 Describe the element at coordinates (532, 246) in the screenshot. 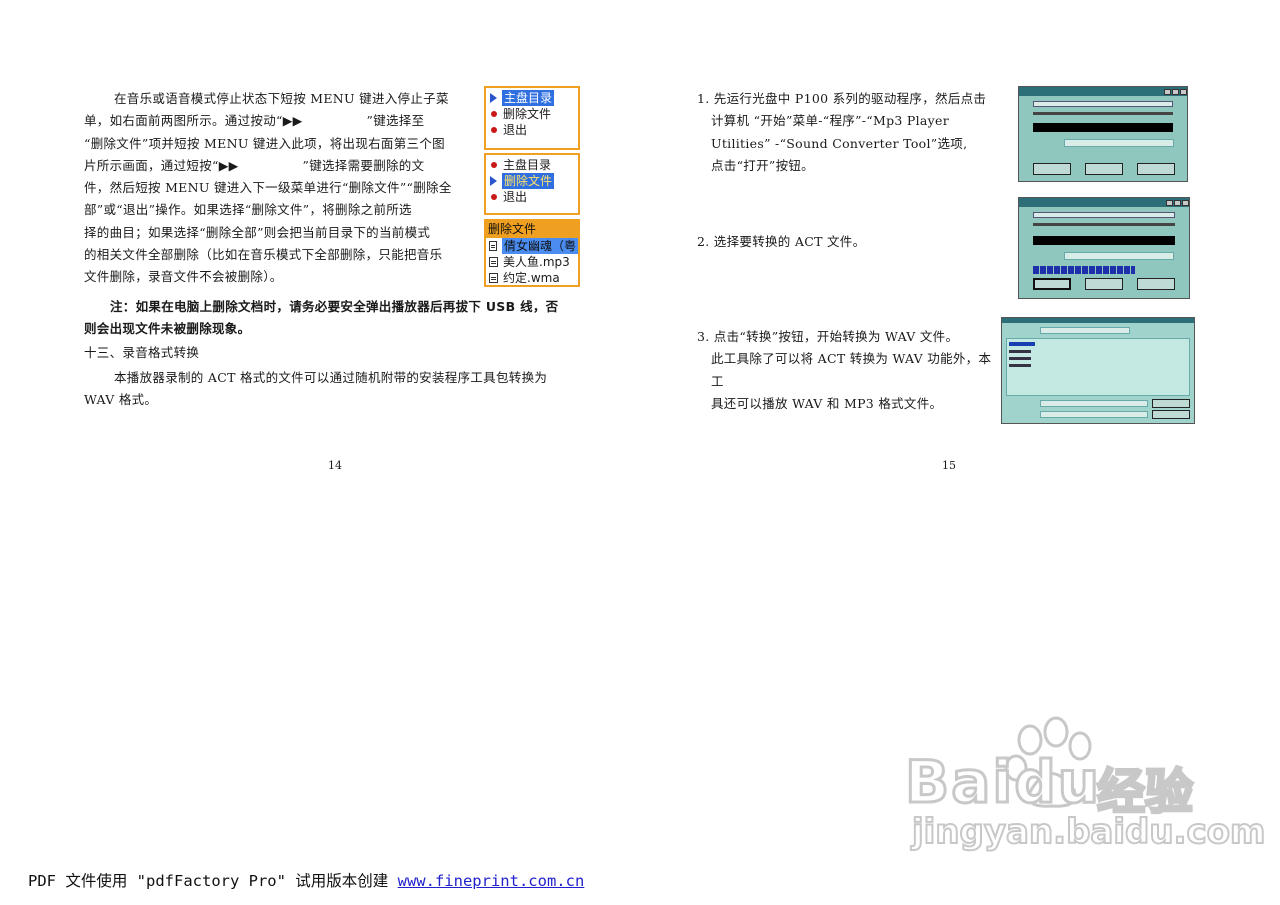

I see `file-item: 倩女幽魂（粤` at that location.